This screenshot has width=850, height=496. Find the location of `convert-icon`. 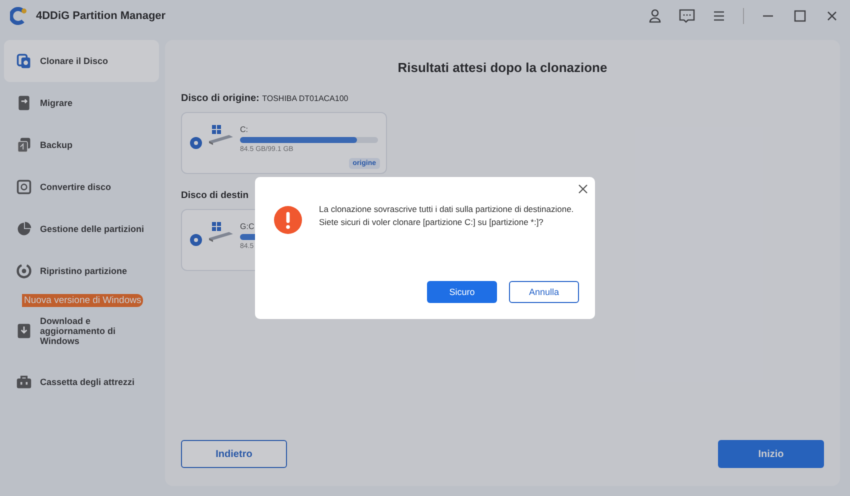

convert-icon is located at coordinates (24, 187).